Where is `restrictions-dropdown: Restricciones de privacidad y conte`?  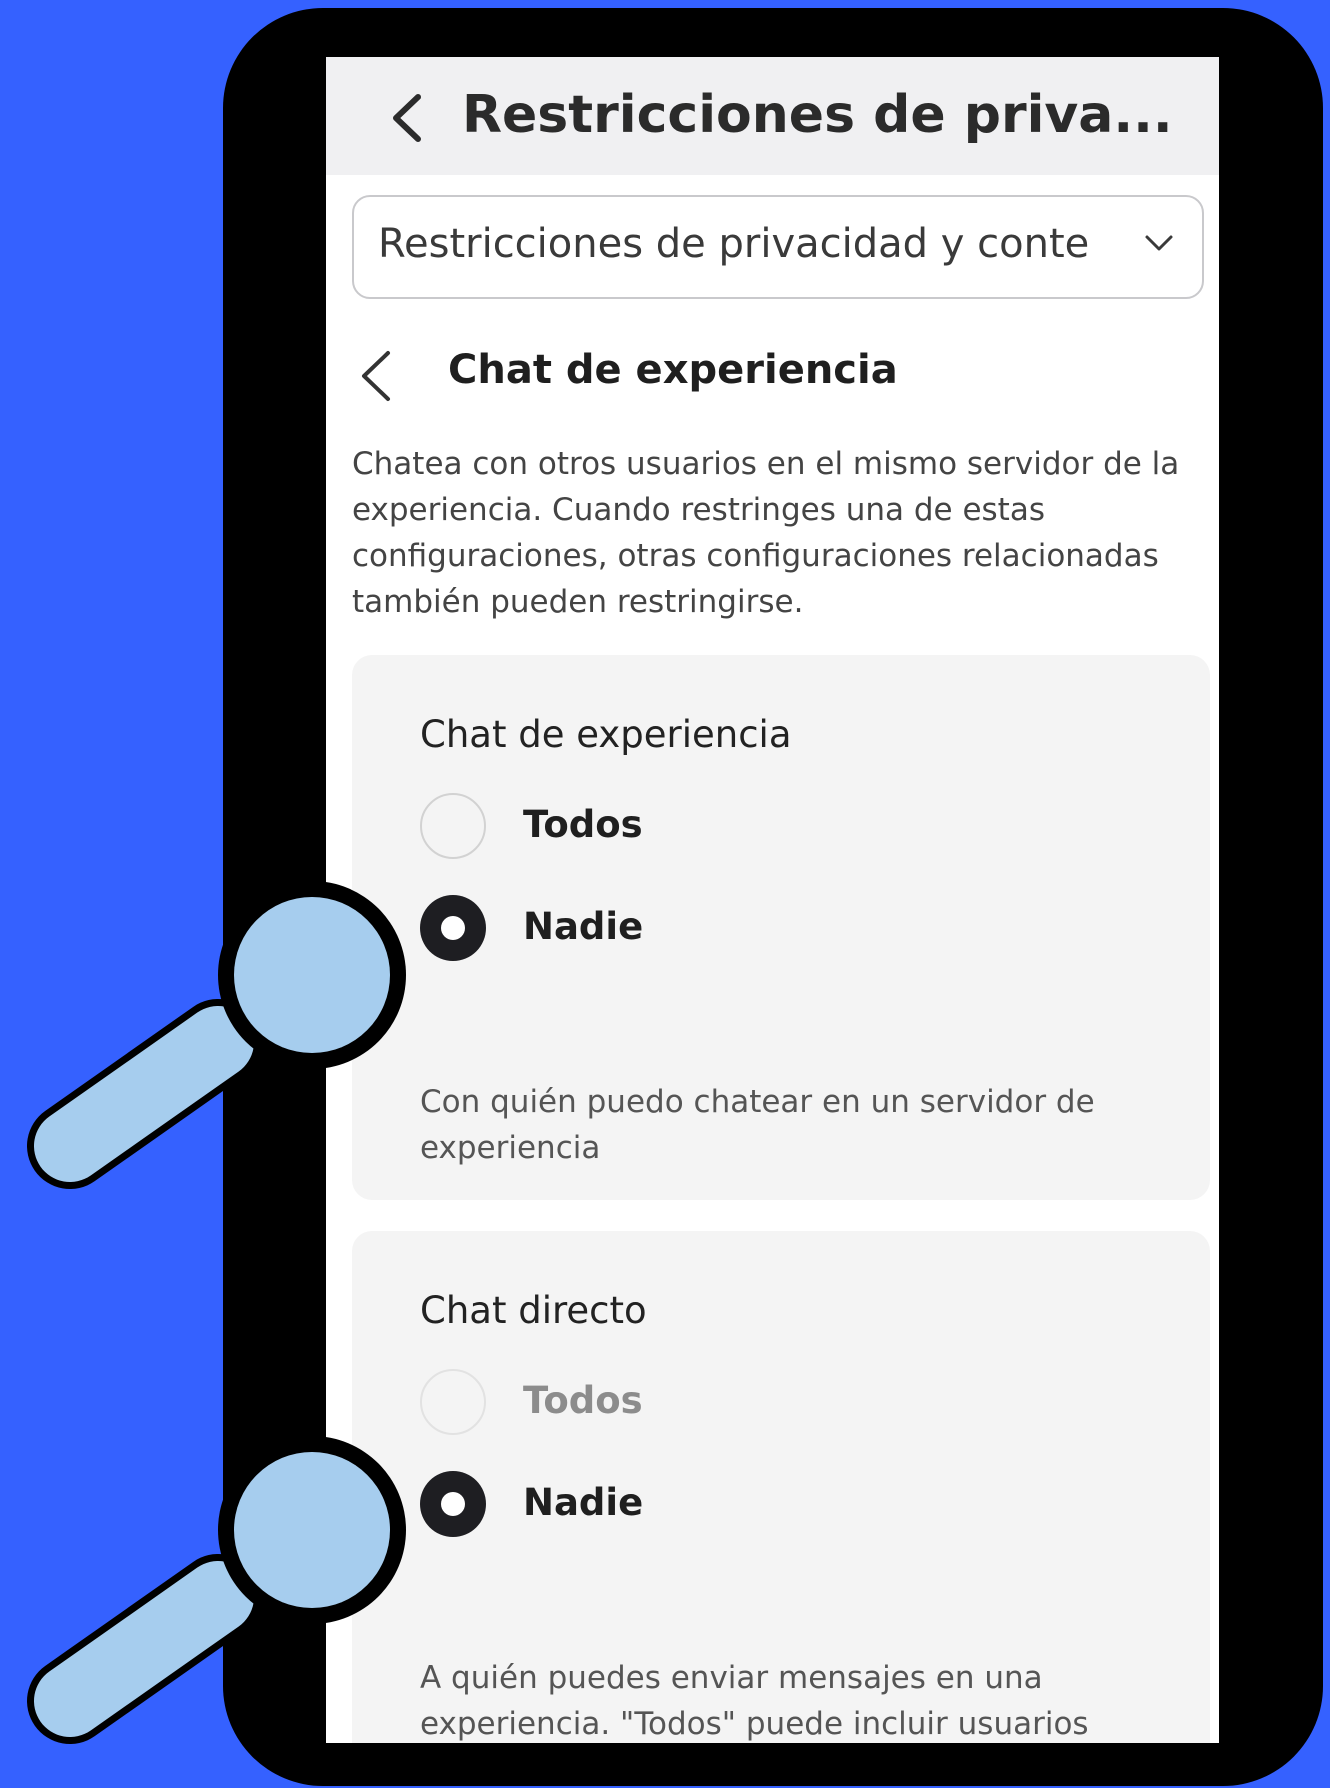 restrictions-dropdown: Restricciones de privacidad y conte is located at coordinates (778, 247).